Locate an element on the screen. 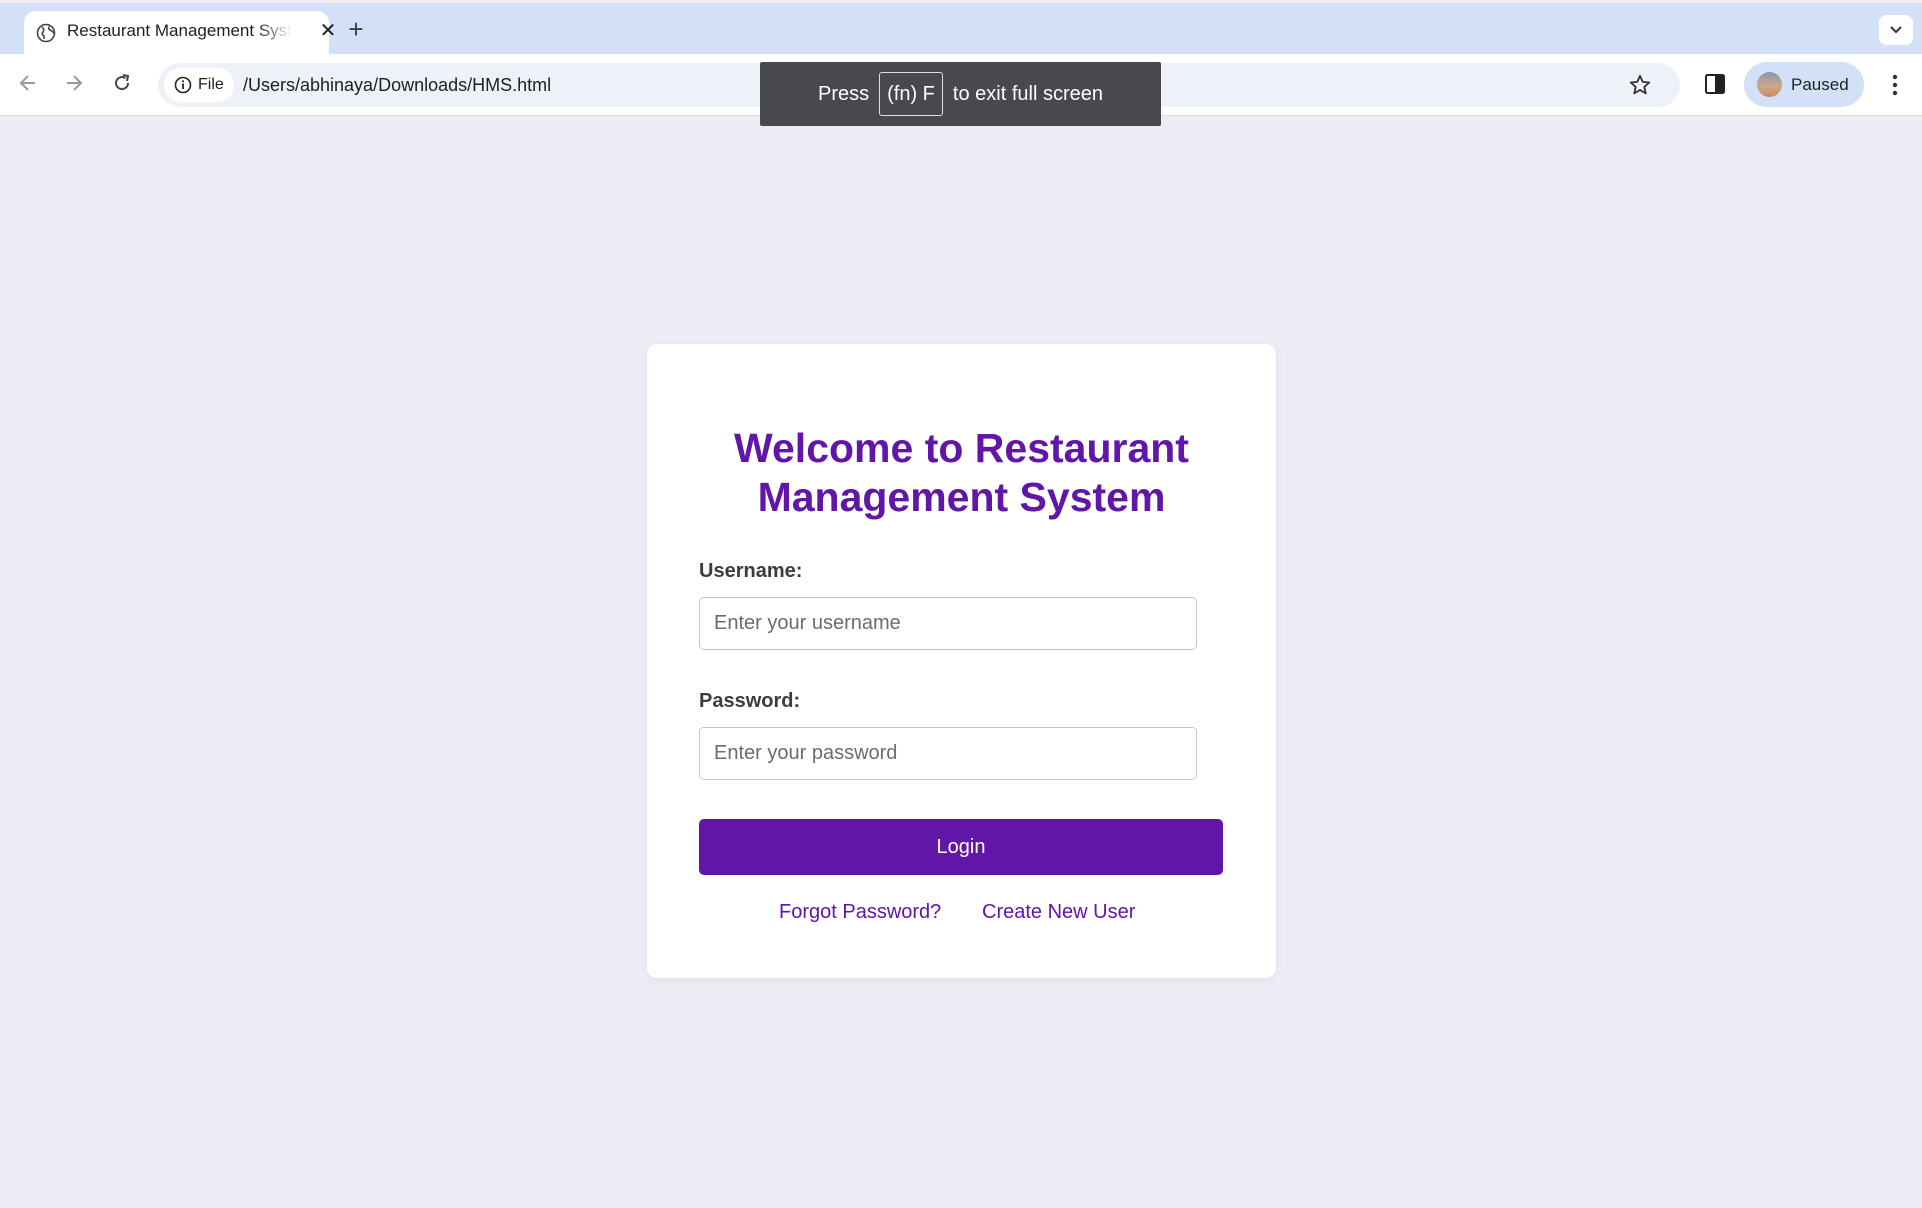 The image size is (1922, 1208). tab-close-icon: ✕ is located at coordinates (328, 31).